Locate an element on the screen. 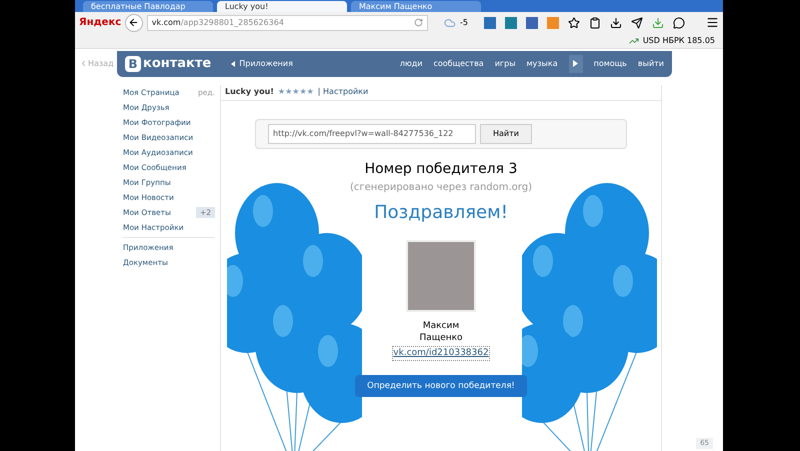  reload-icon is located at coordinates (419, 23).